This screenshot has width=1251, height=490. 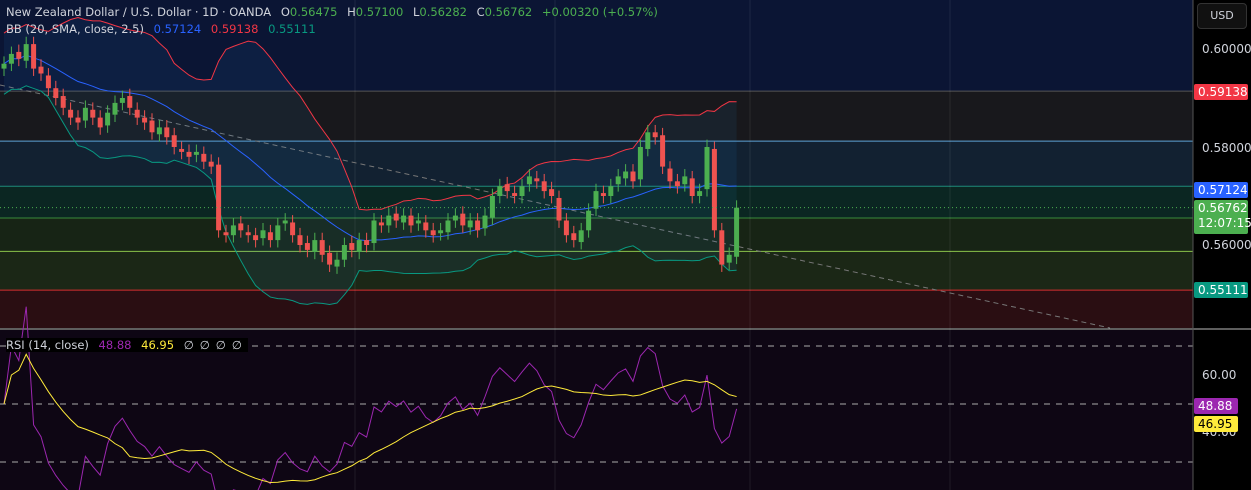 I want to click on bb-upper-tag: 0.59138, so click(x=1221, y=92).